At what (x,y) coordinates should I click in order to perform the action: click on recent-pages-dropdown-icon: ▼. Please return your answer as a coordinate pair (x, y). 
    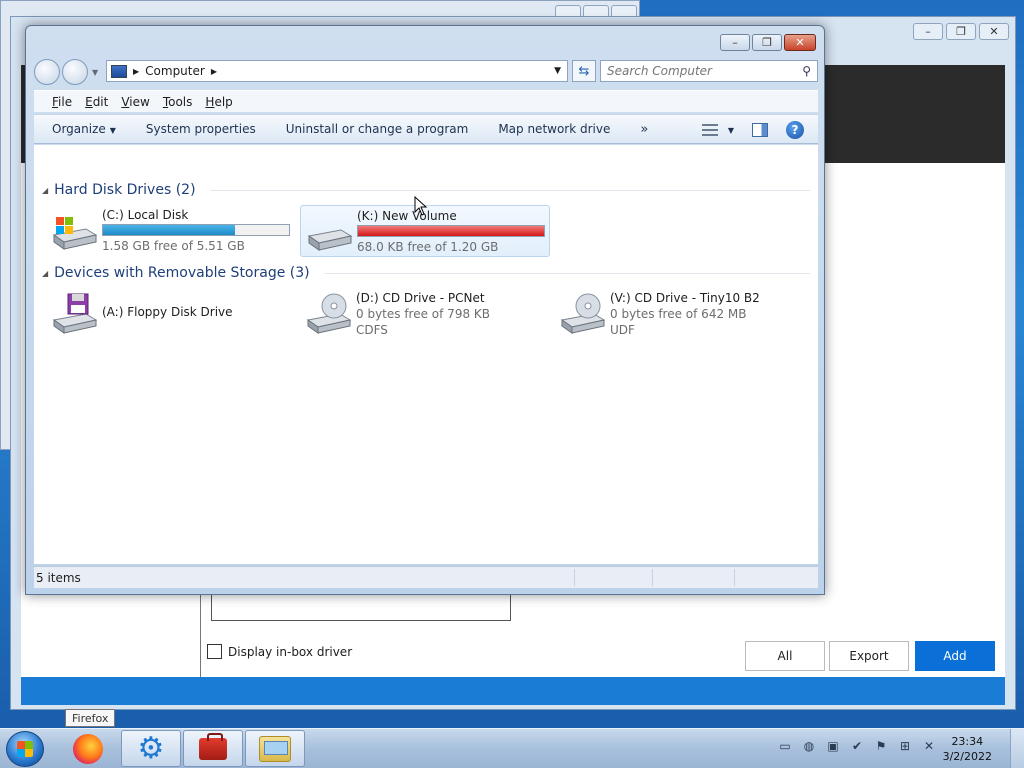
    Looking at the image, I should click on (95, 72).